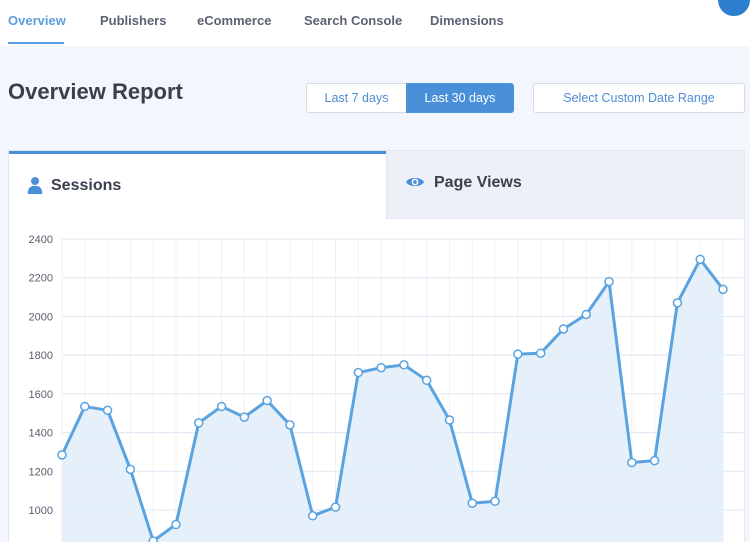 The width and height of the screenshot is (750, 542). What do you see at coordinates (41, 434) in the screenshot?
I see `y-tick-label: 1400` at bounding box center [41, 434].